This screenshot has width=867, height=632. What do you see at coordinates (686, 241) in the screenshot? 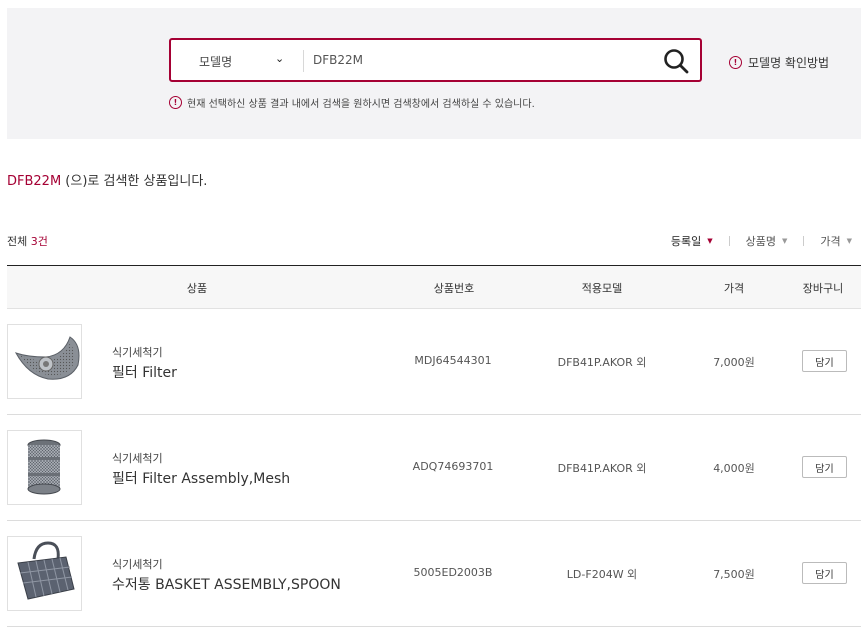
I see `sort-label: 등록일` at bounding box center [686, 241].